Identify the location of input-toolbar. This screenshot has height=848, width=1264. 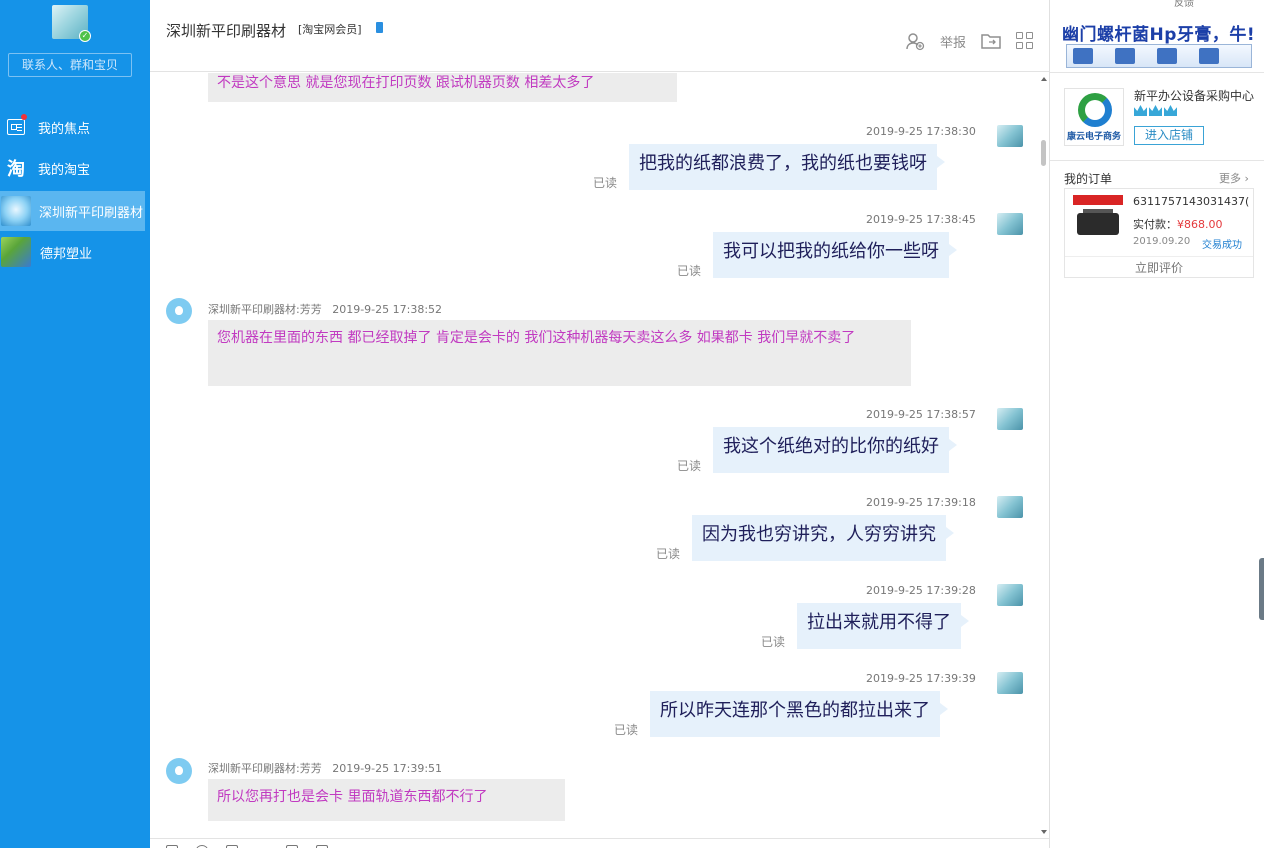
(599, 843).